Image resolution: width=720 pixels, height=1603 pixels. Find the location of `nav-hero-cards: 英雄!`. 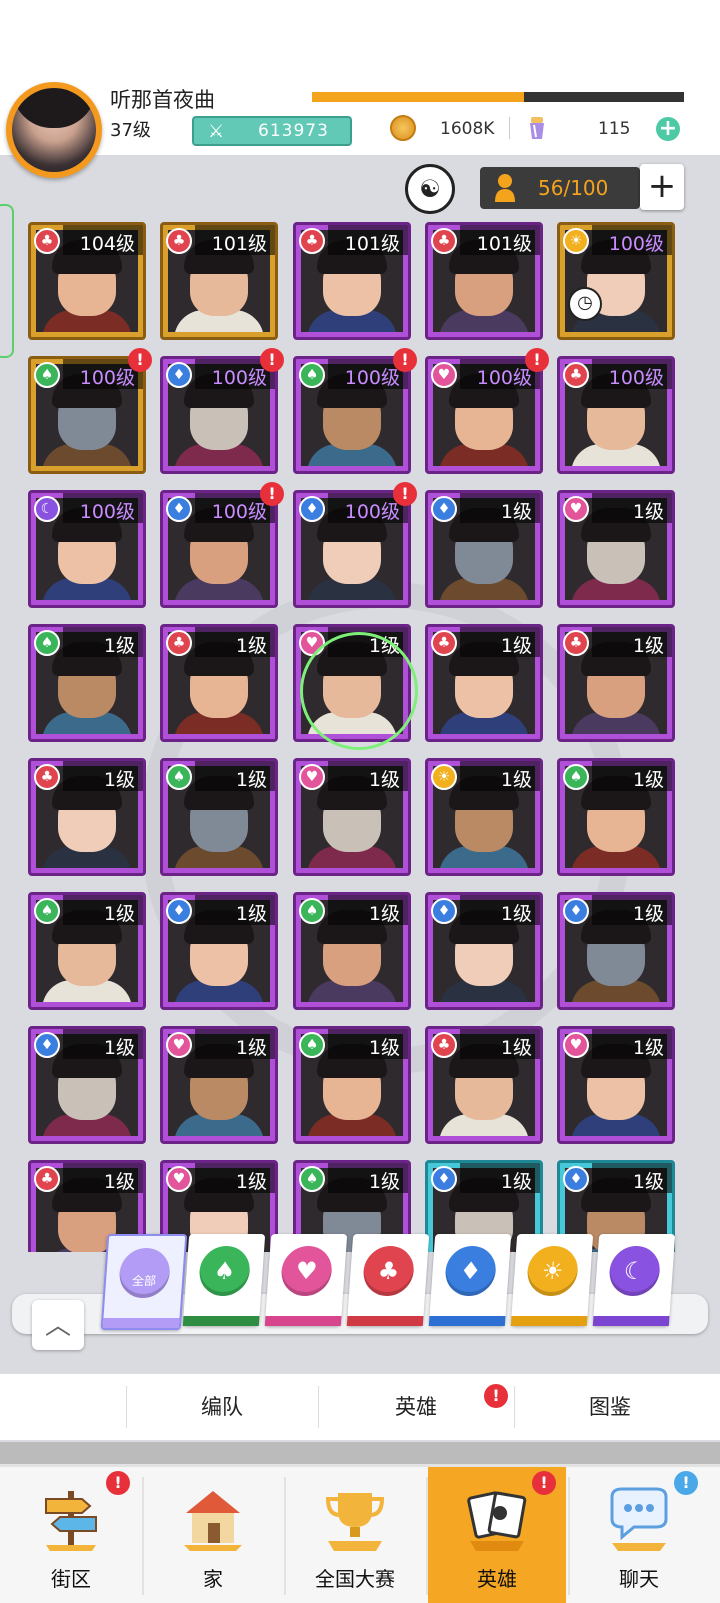

nav-hero-cards: 英雄! is located at coordinates (497, 1535).